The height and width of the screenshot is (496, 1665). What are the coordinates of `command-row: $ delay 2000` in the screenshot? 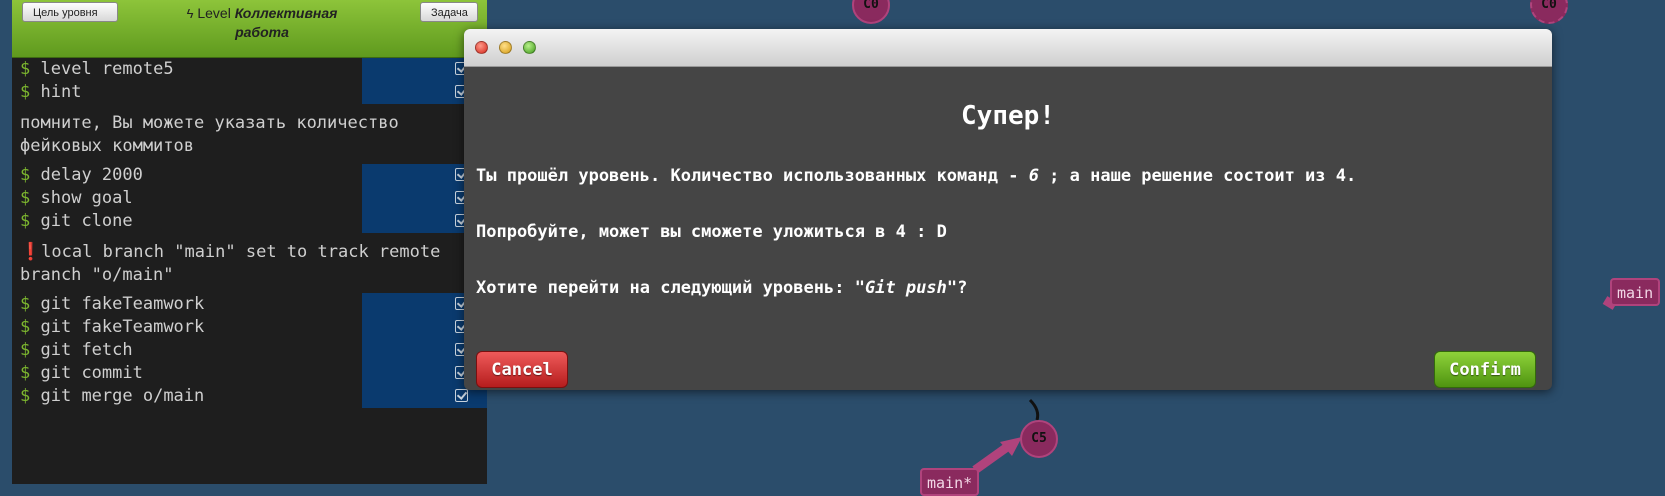 It's located at (249, 175).